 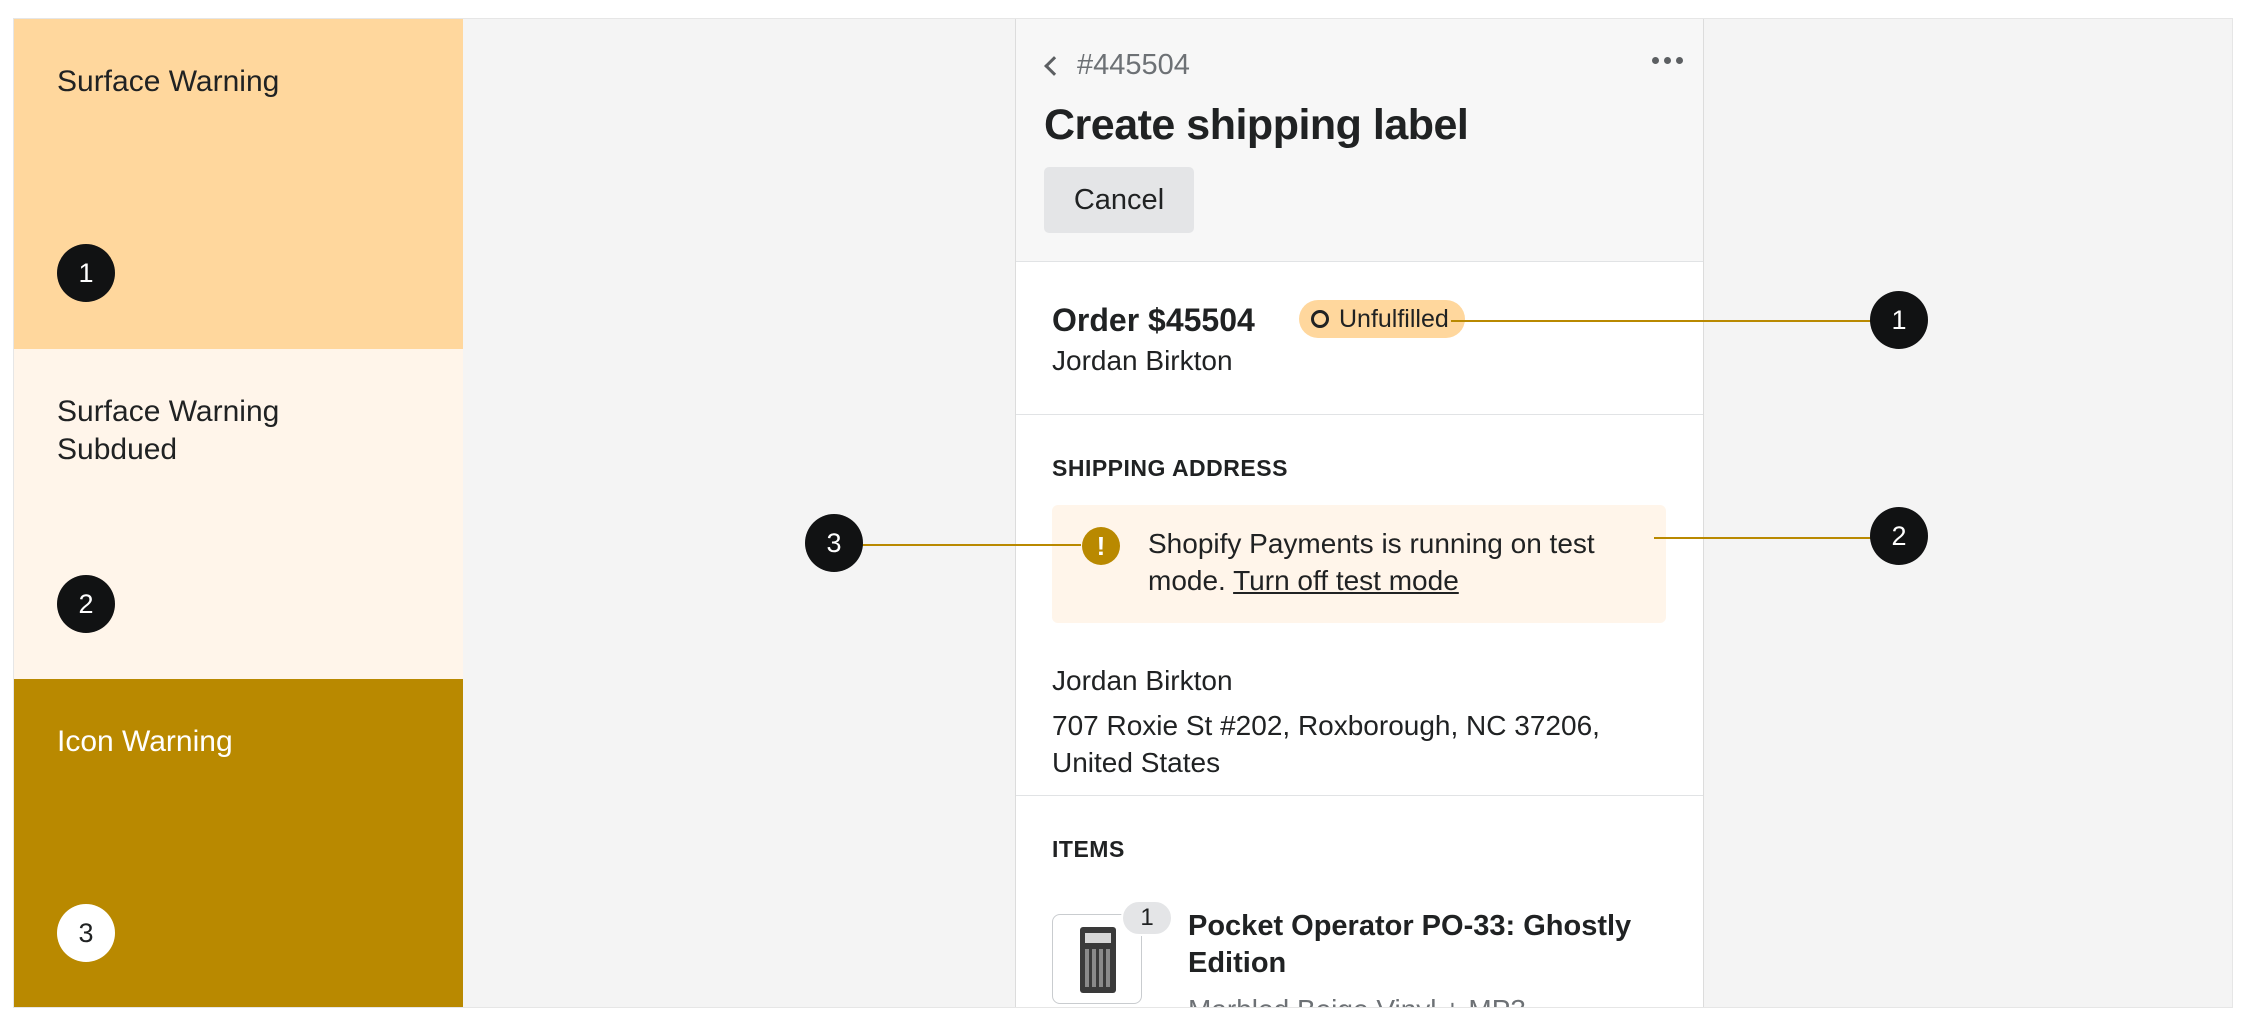 I want to click on product-name: Pocket Operator PO-33: Ghostly Edition, so click(x=1410, y=944).